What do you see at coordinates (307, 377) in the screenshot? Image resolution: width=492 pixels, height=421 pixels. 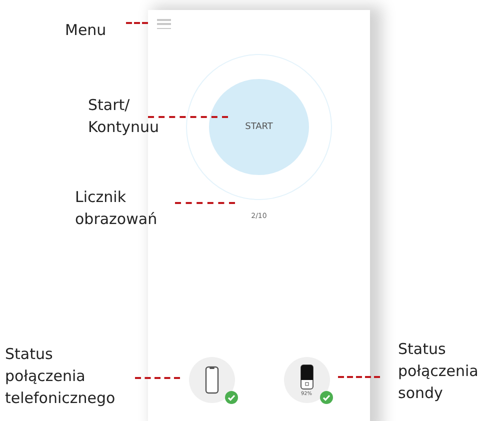 I see `probe-icon` at bounding box center [307, 377].